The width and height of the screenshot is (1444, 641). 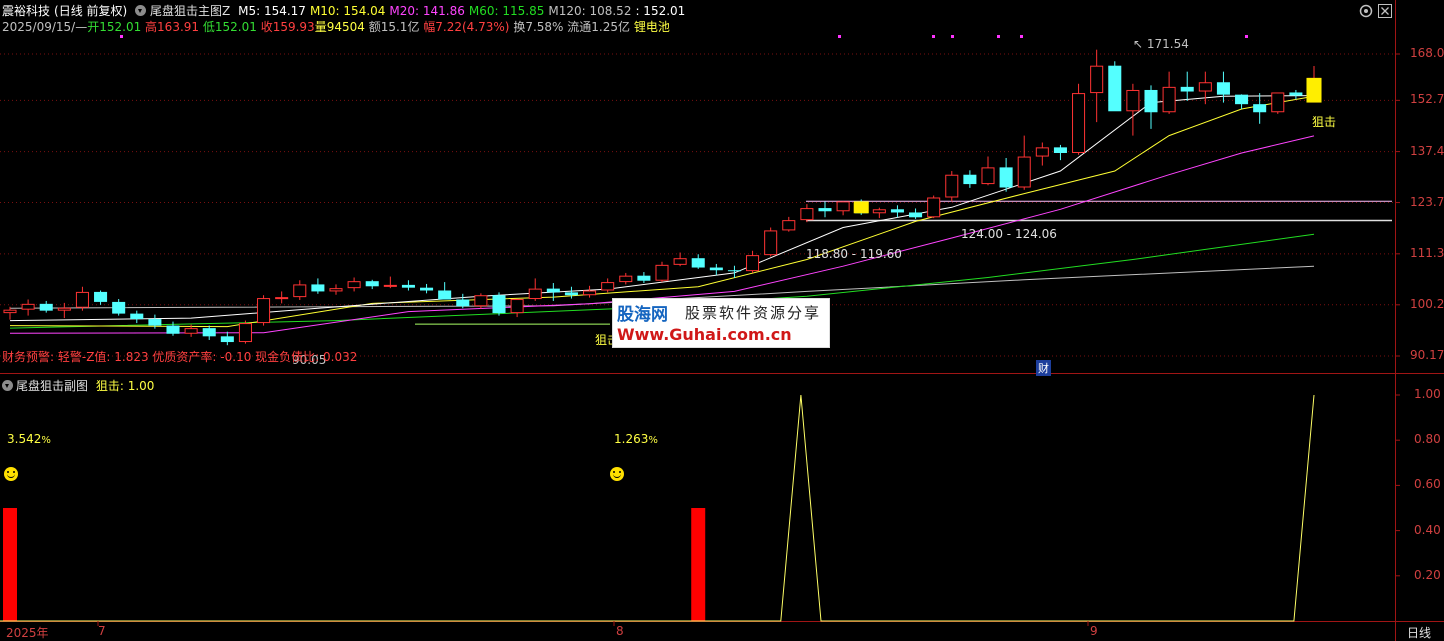 I want to click on sub-y-tick-label: 1.00, so click(x=1427, y=394).